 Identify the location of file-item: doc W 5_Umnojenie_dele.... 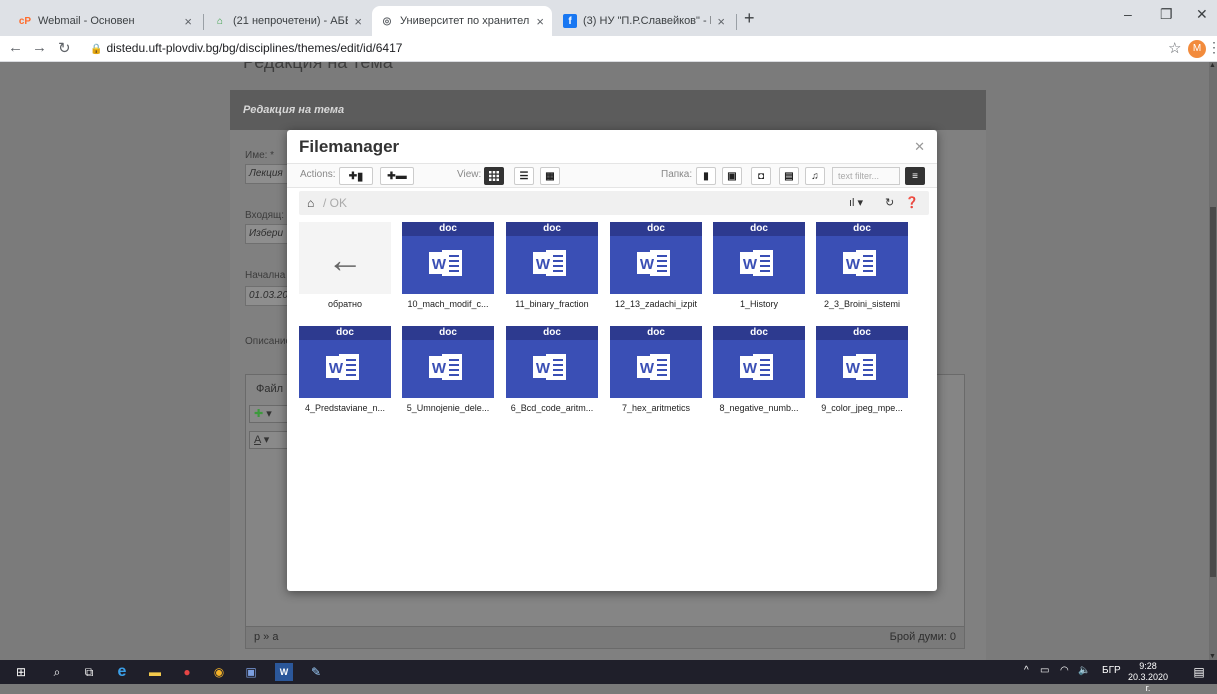
(448, 373).